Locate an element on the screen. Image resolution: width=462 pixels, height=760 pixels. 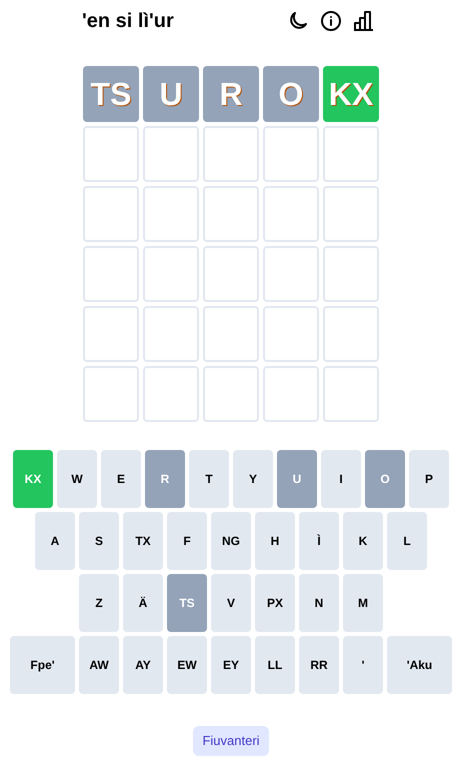
keyboard-key: ' is located at coordinates (363, 665).